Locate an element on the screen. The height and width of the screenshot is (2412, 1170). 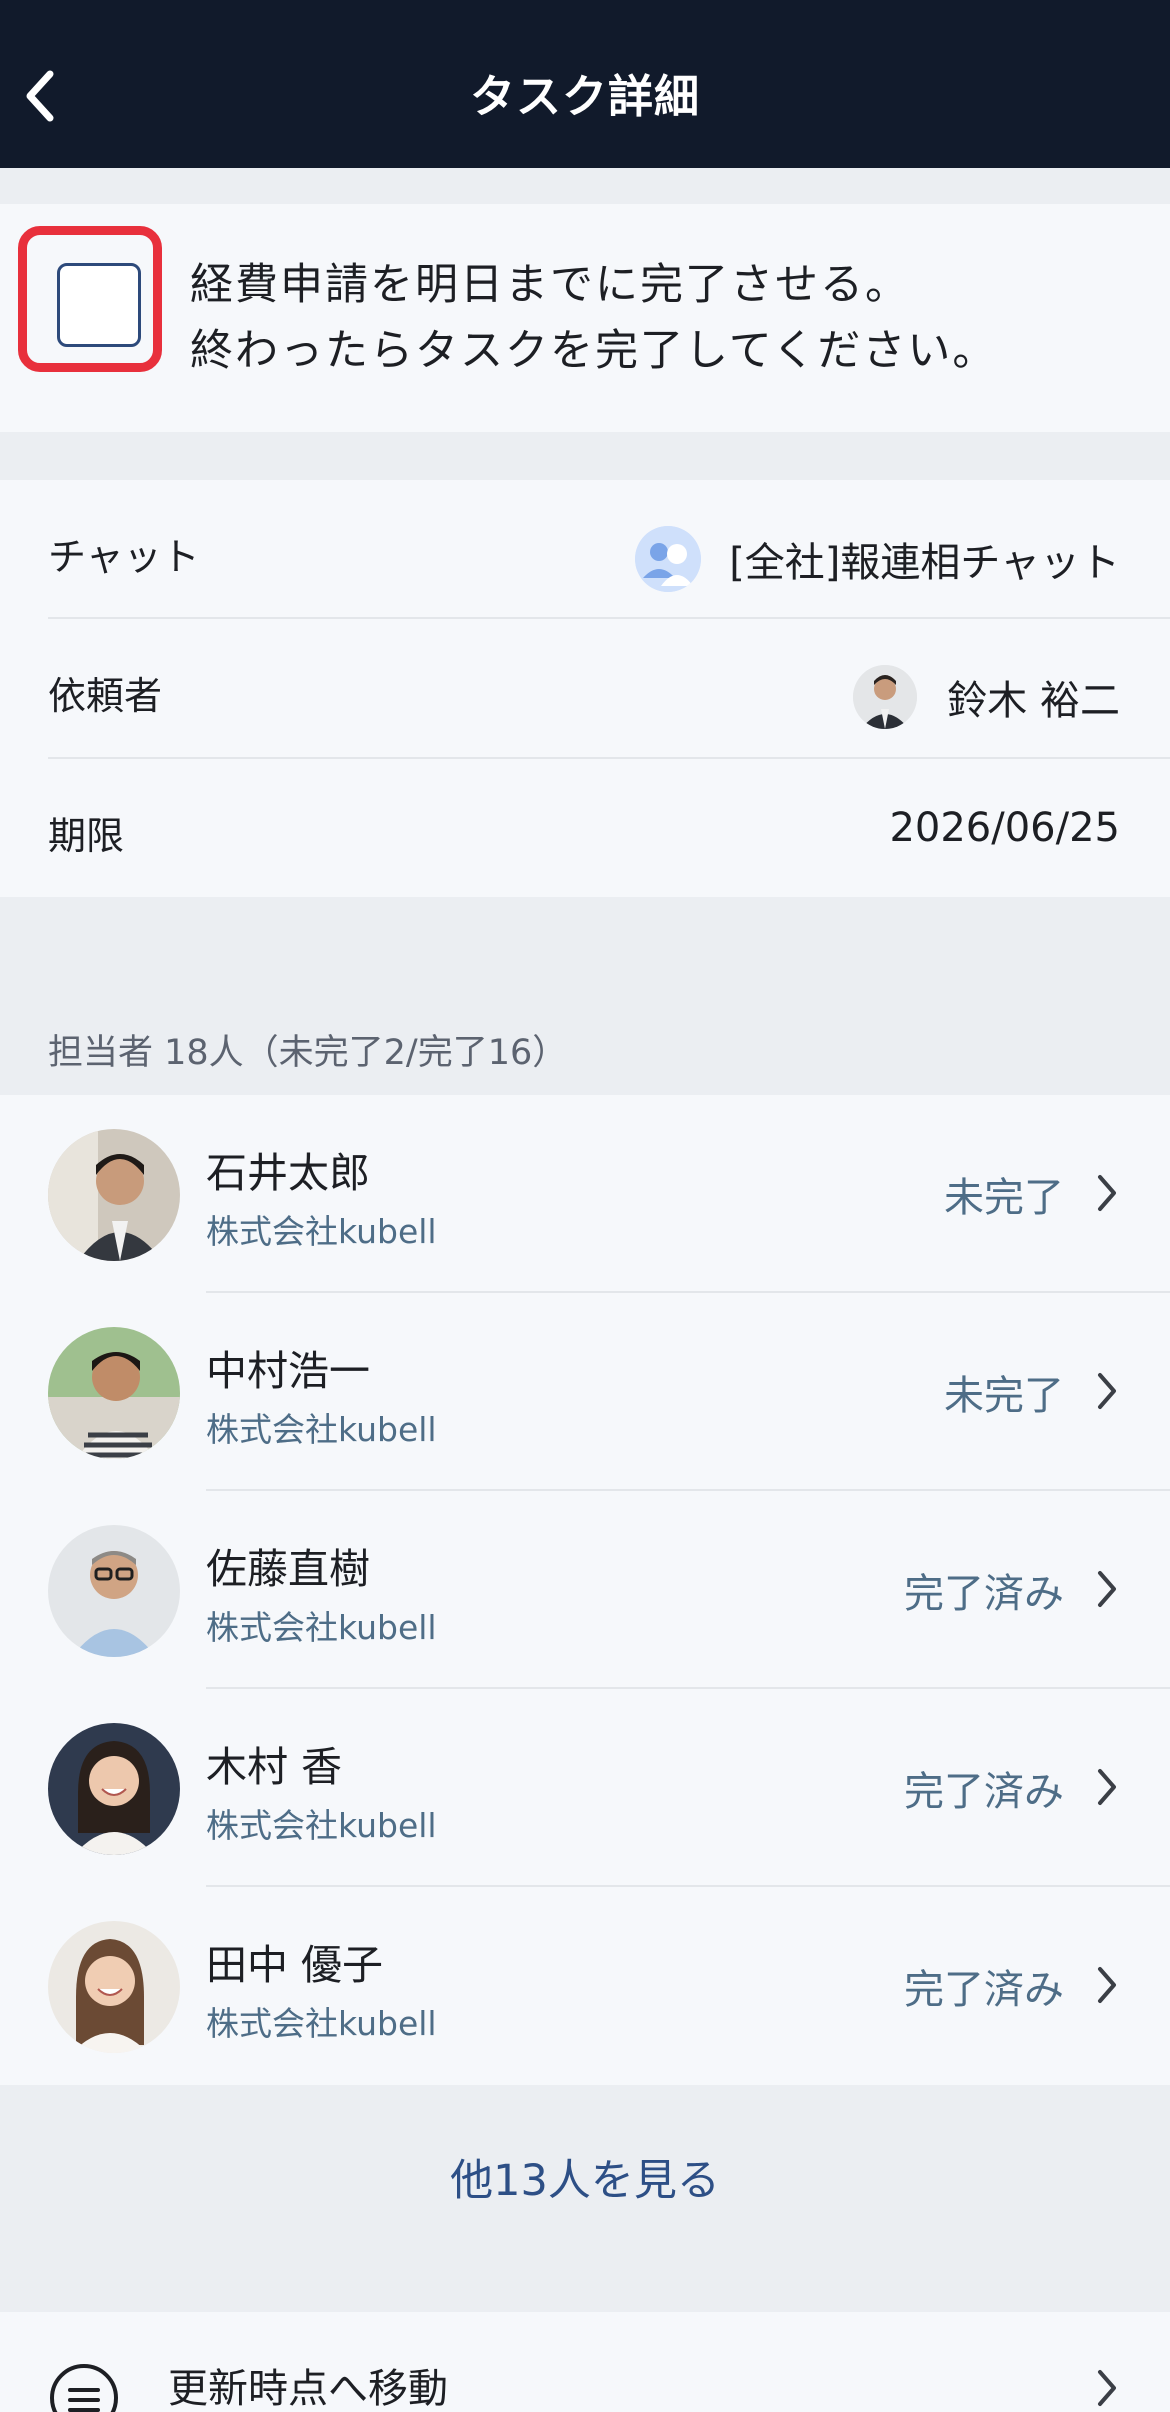
deadline-label: 期限 is located at coordinates (86, 836).